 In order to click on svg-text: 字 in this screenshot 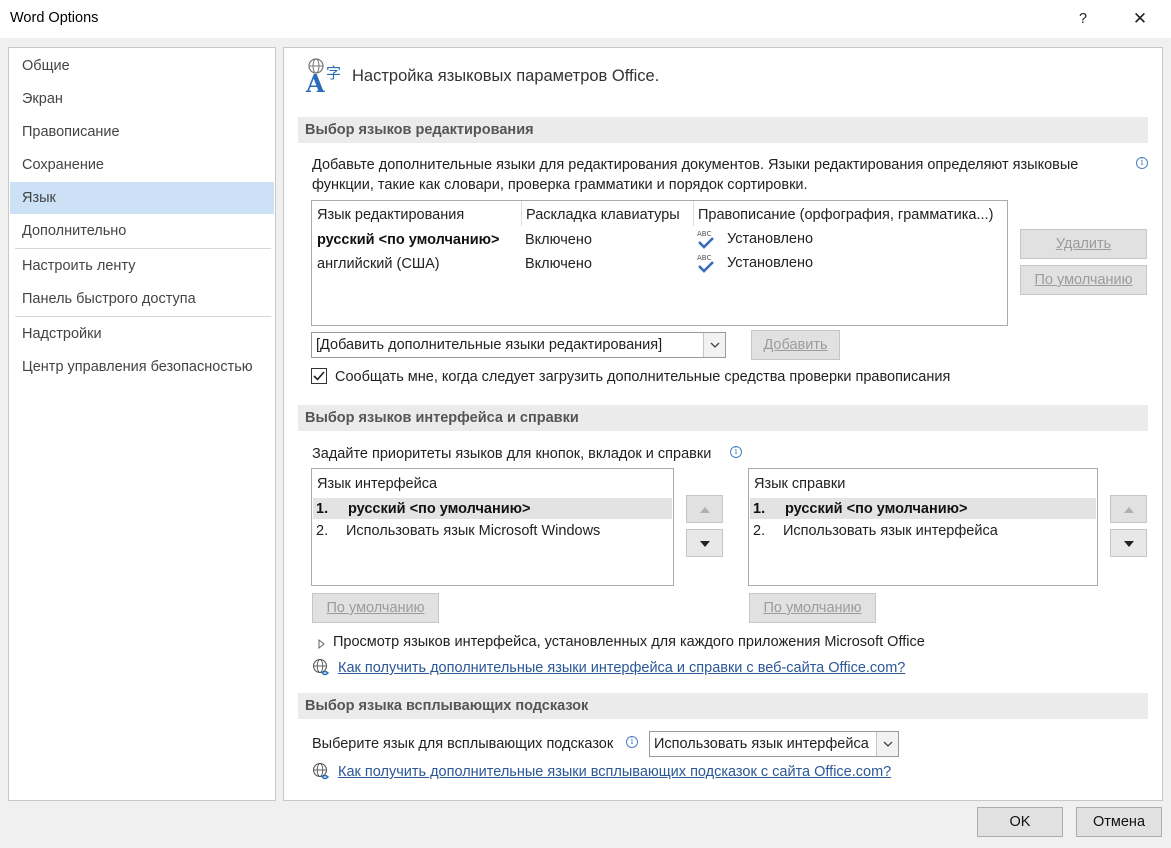, I will do `click(333, 73)`.